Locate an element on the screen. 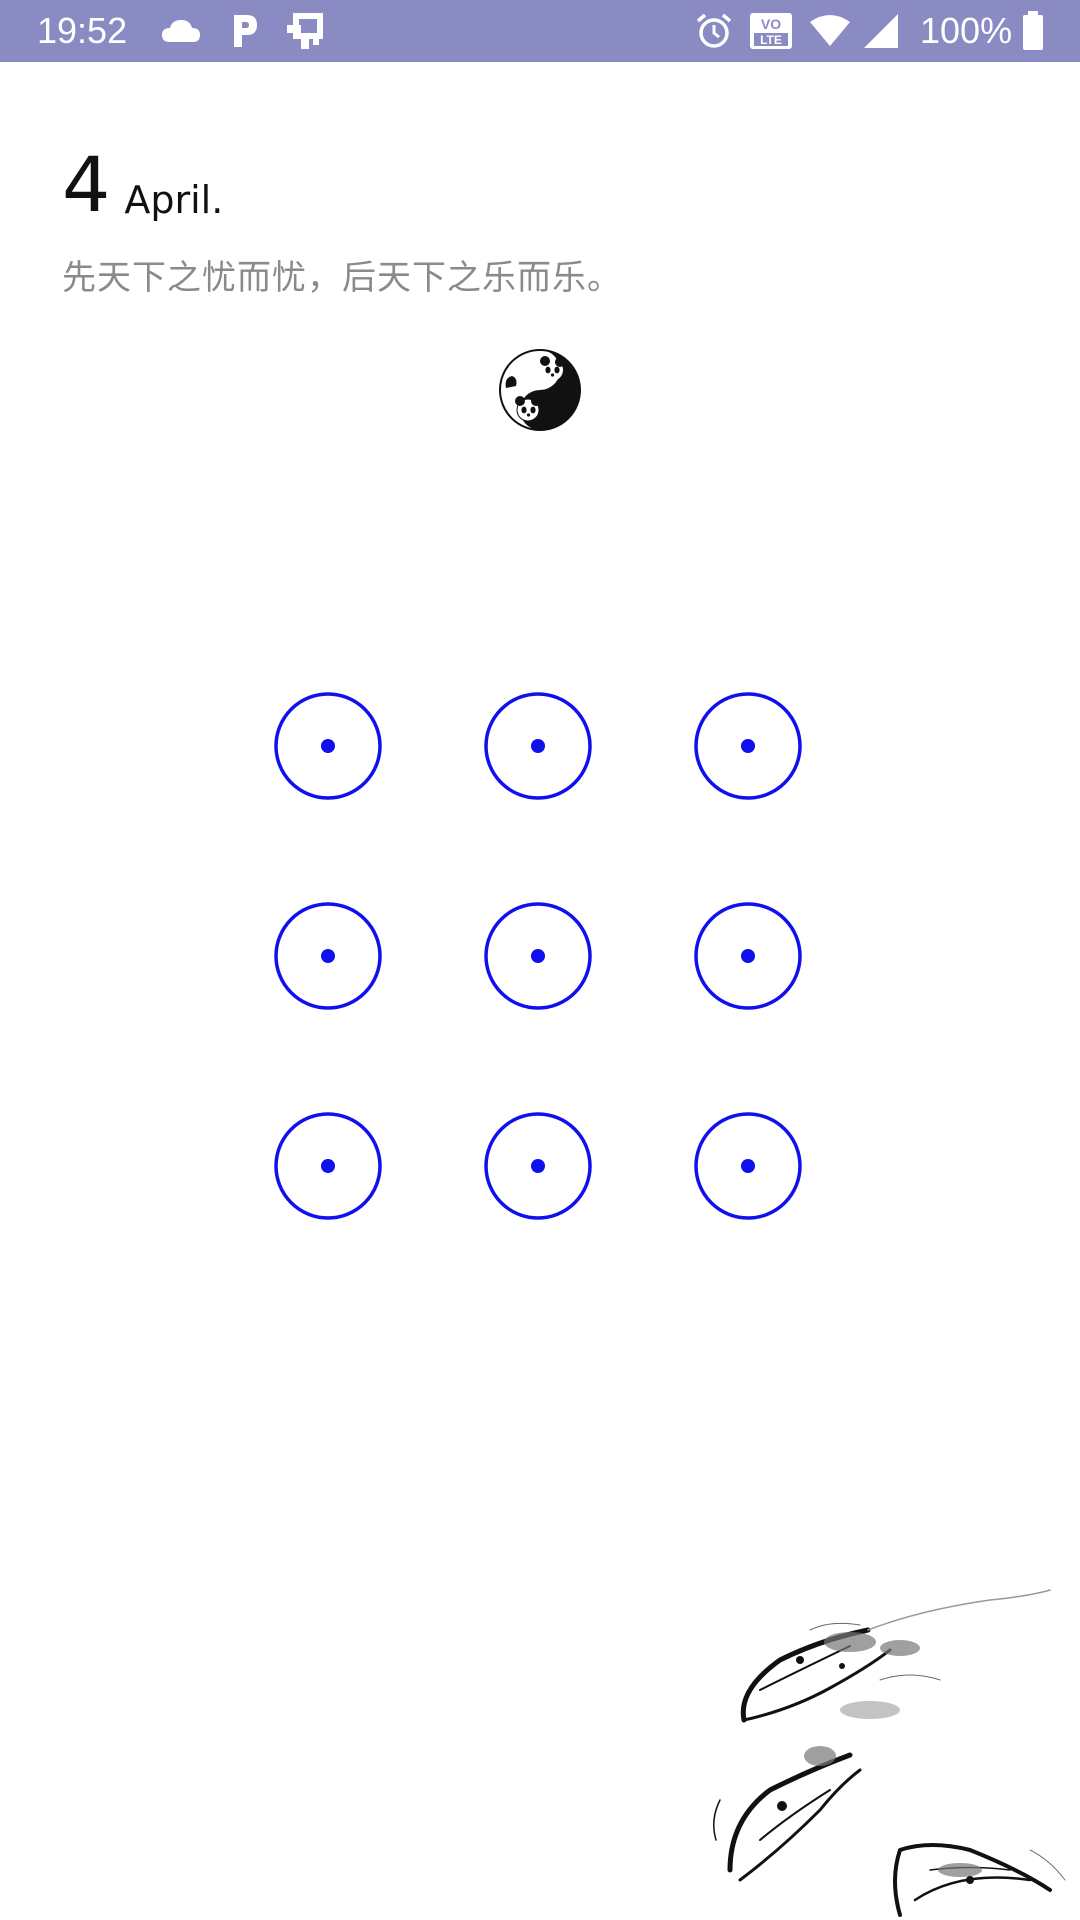  battery-icon is located at coordinates (1033, 31).